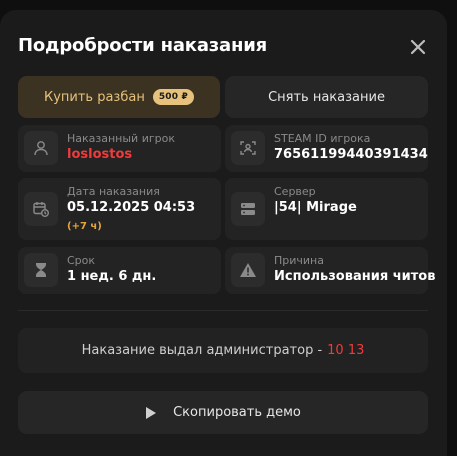  Describe the element at coordinates (322, 138) in the screenshot. I see `steam-id-label: STEAM ID игрока` at that location.